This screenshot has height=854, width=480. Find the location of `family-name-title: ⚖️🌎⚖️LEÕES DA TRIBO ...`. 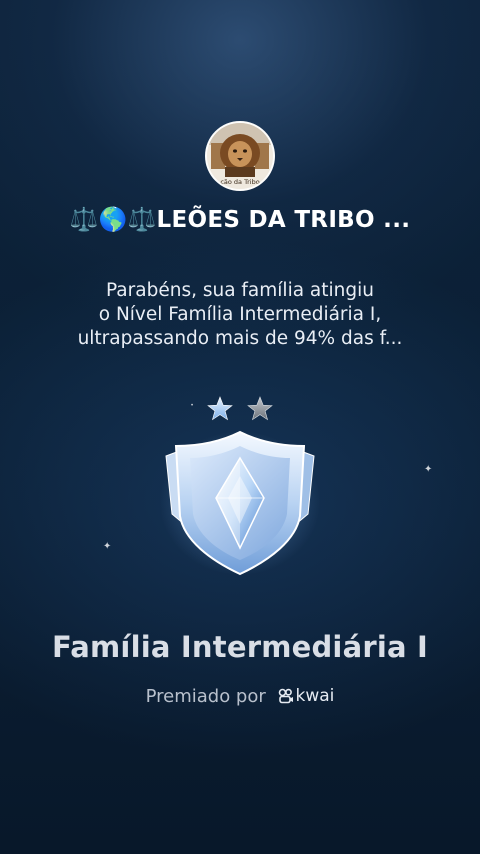

family-name-title: ⚖️🌎⚖️LEÕES DA TRIBO ... is located at coordinates (240, 220).